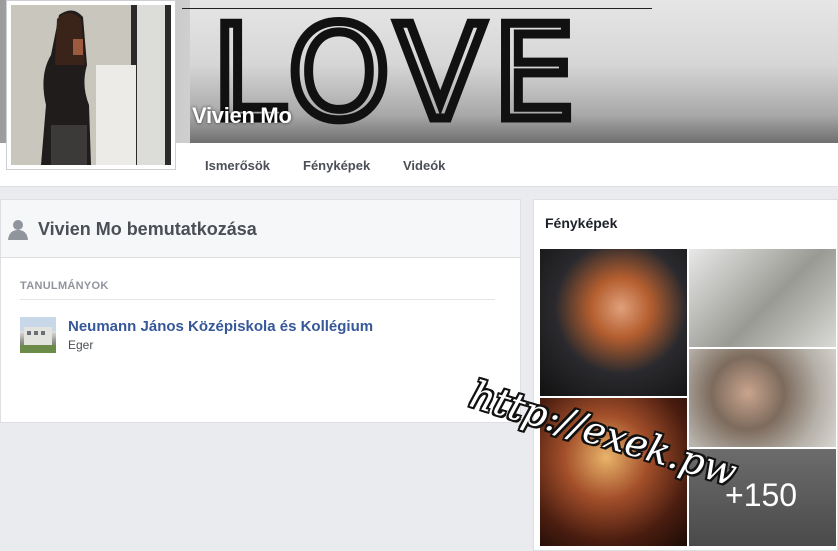 This screenshot has height=551, width=838. Describe the element at coordinates (147, 229) in the screenshot. I see `intro-title: Vivien Mo bemutatkozása` at that location.